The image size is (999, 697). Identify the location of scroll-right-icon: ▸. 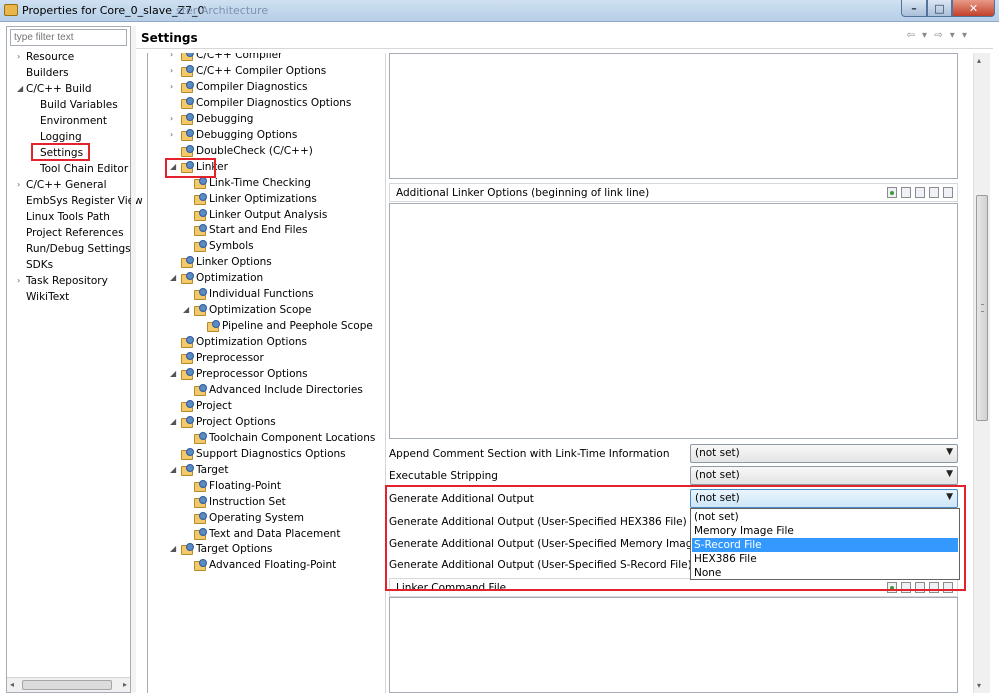
(125, 684).